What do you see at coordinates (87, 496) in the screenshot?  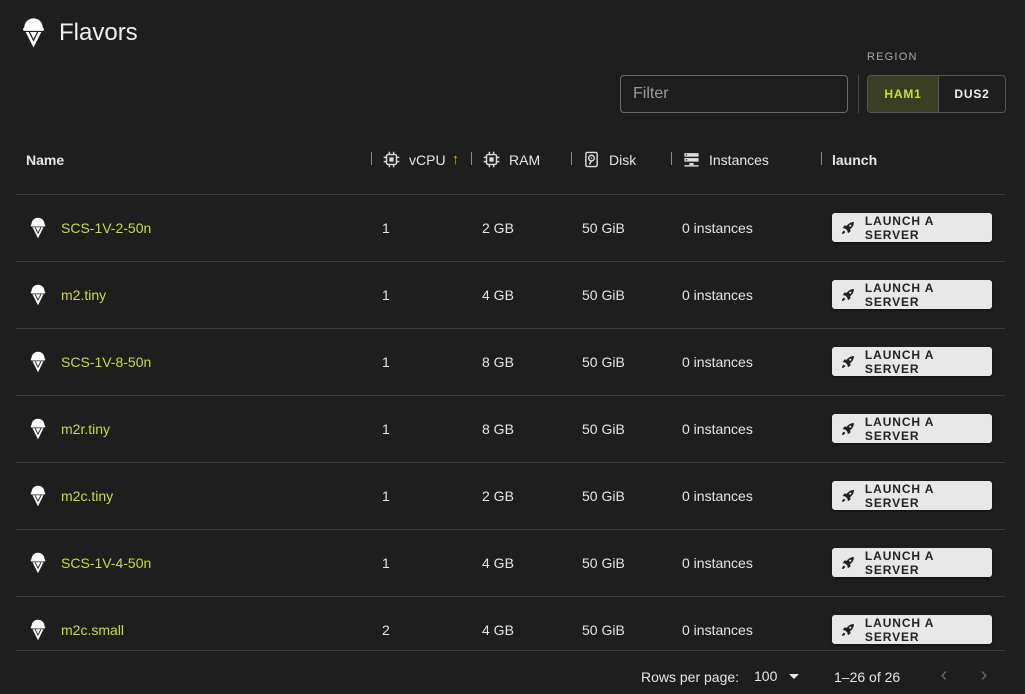 I see `flavor-name-link: m2c.tiny` at bounding box center [87, 496].